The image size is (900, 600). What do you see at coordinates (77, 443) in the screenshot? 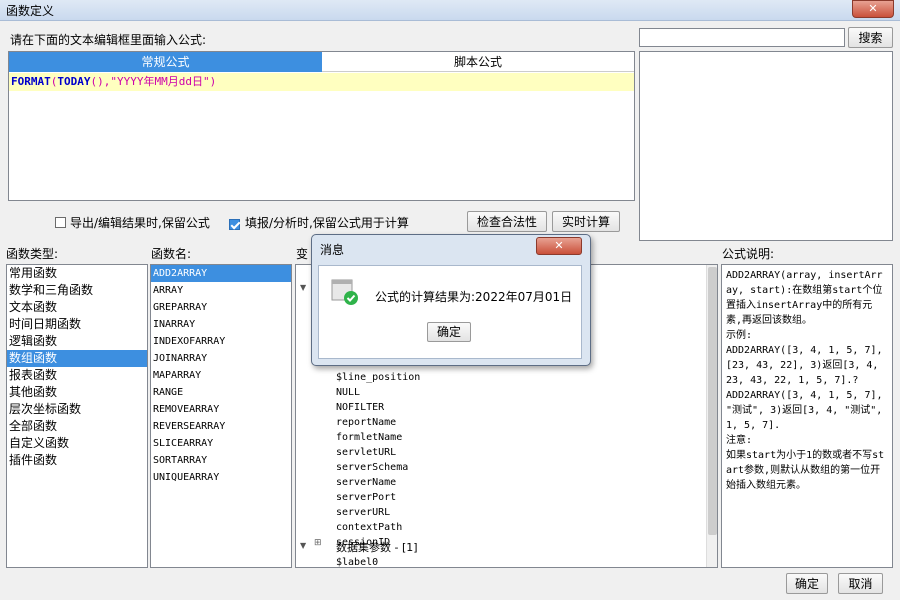
I see `category-item: 自定义函数` at bounding box center [77, 443].